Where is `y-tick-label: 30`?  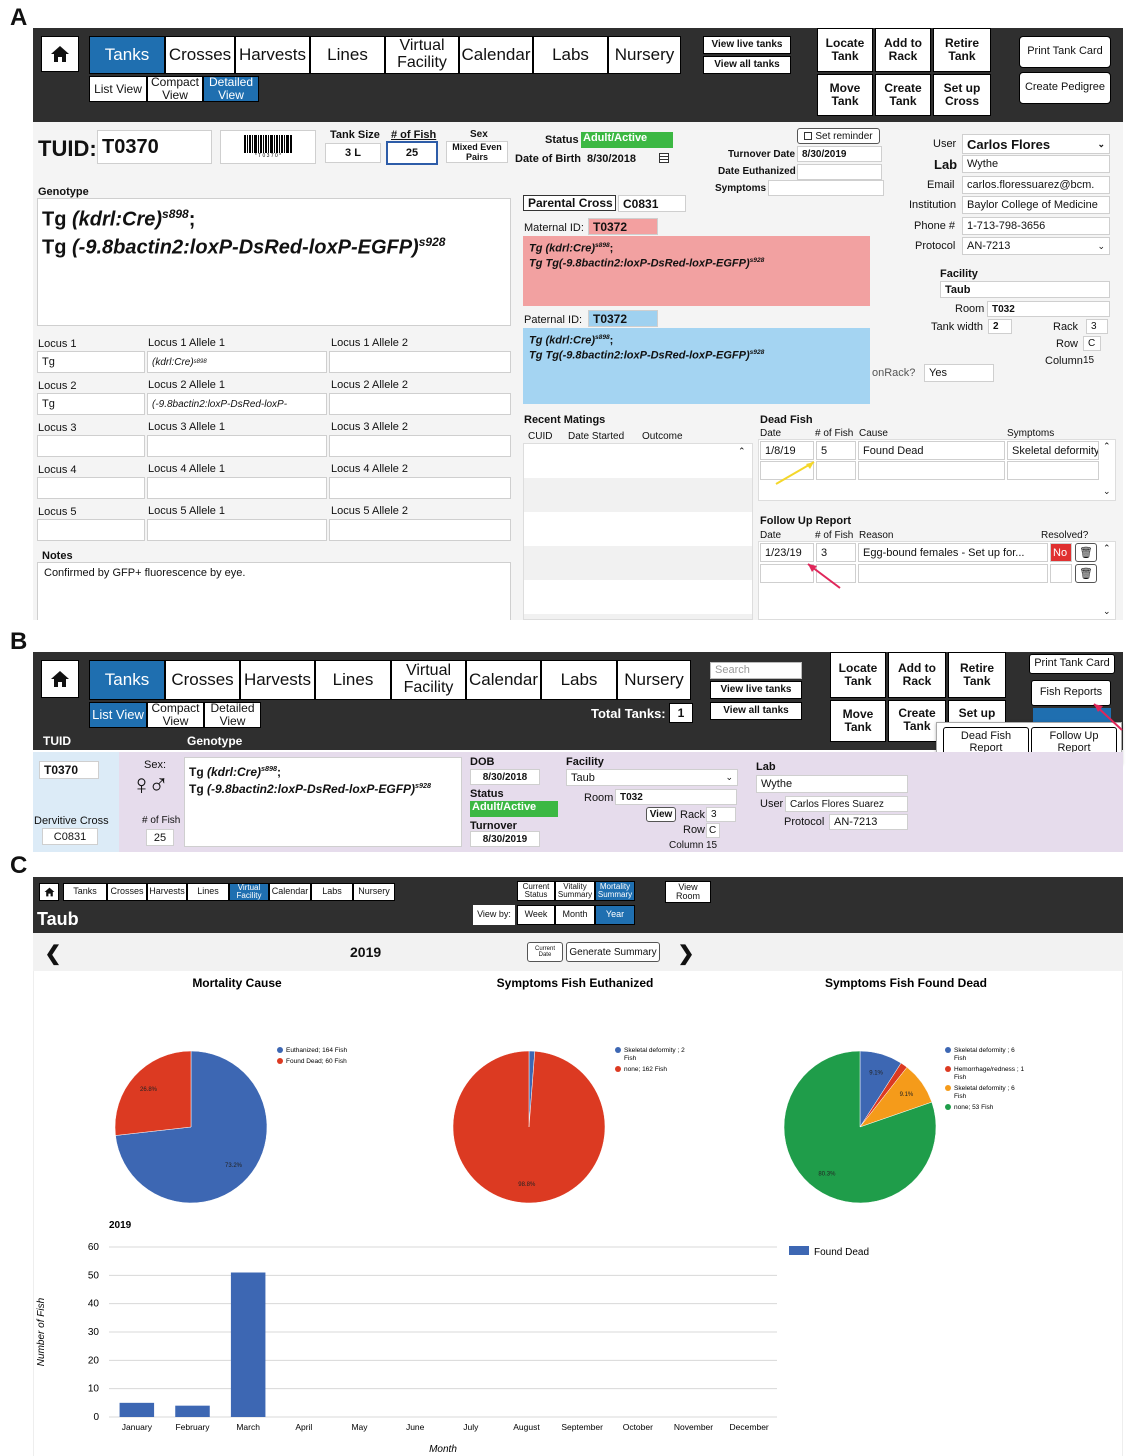
y-tick-label: 30 is located at coordinates (94, 1332).